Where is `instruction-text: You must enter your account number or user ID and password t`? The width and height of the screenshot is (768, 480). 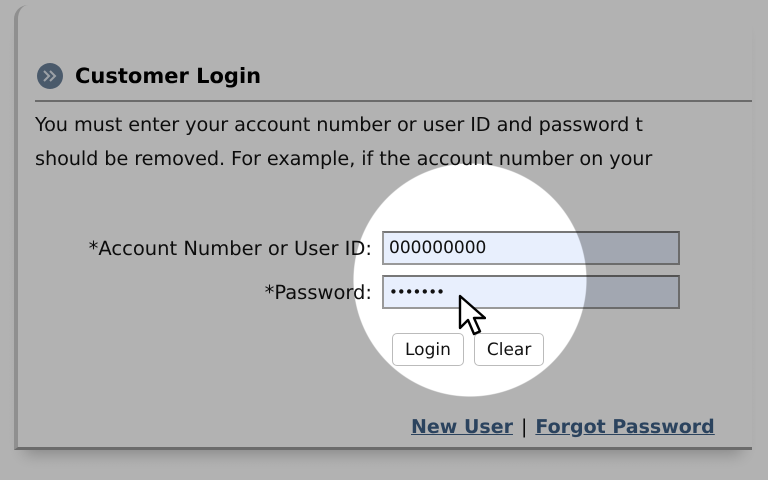 instruction-text: You must enter your account number or user ID and password t is located at coordinates (339, 125).